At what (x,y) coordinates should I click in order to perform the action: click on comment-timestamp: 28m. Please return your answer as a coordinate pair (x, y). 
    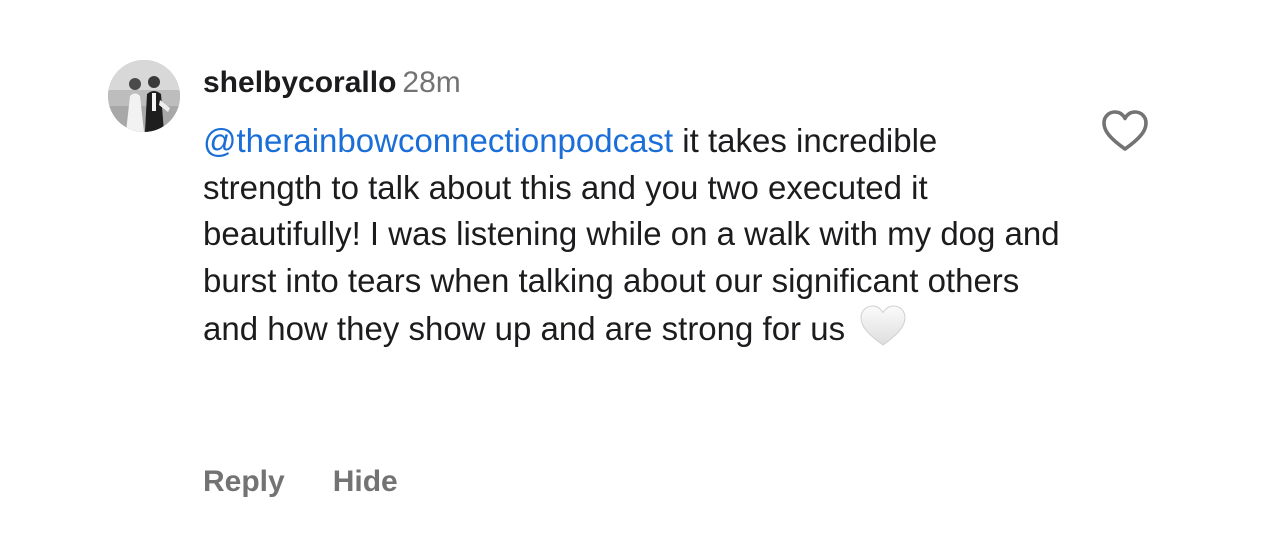
    Looking at the image, I should click on (431, 82).